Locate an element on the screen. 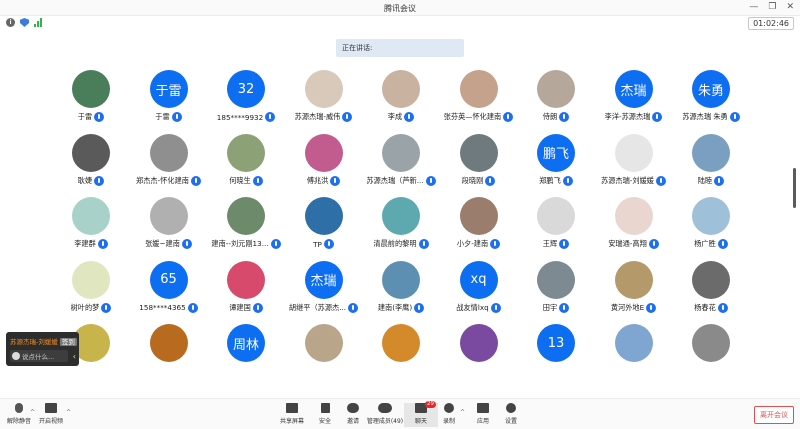  participant-tile: 陆睦 is located at coordinates (711, 165).